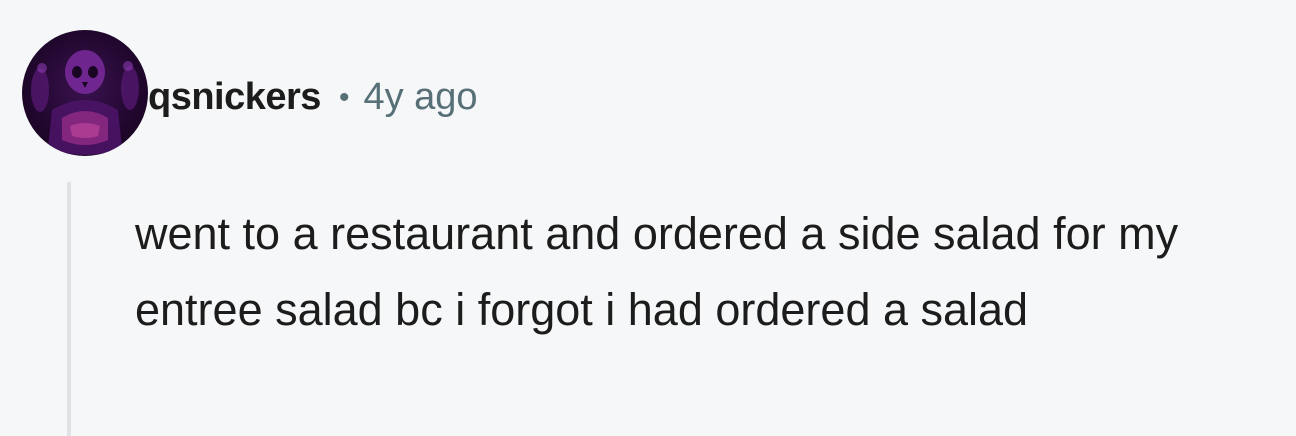 This screenshot has height=436, width=1296. Describe the element at coordinates (85, 102) in the screenshot. I see `skull-icon` at that location.